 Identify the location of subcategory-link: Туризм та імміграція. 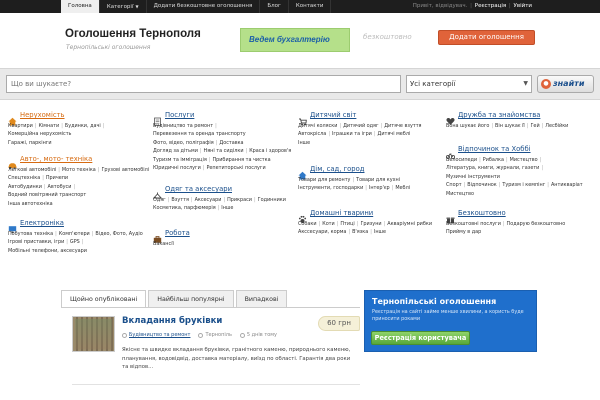
(180, 160).